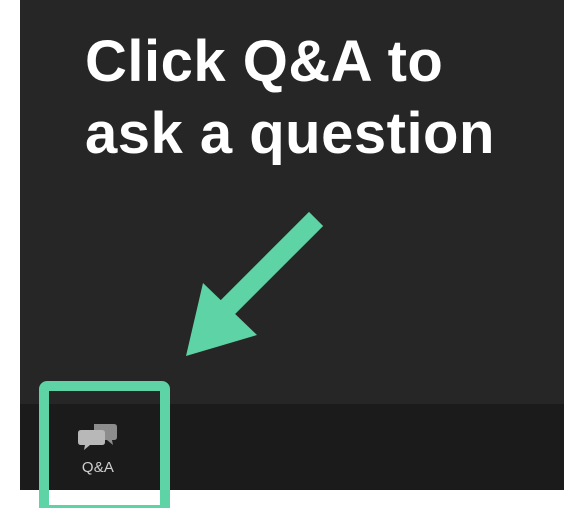 Image resolution: width=564 pixels, height=508 pixels. What do you see at coordinates (264, 61) in the screenshot?
I see `instruction-line-1: Click Q&A to` at bounding box center [264, 61].